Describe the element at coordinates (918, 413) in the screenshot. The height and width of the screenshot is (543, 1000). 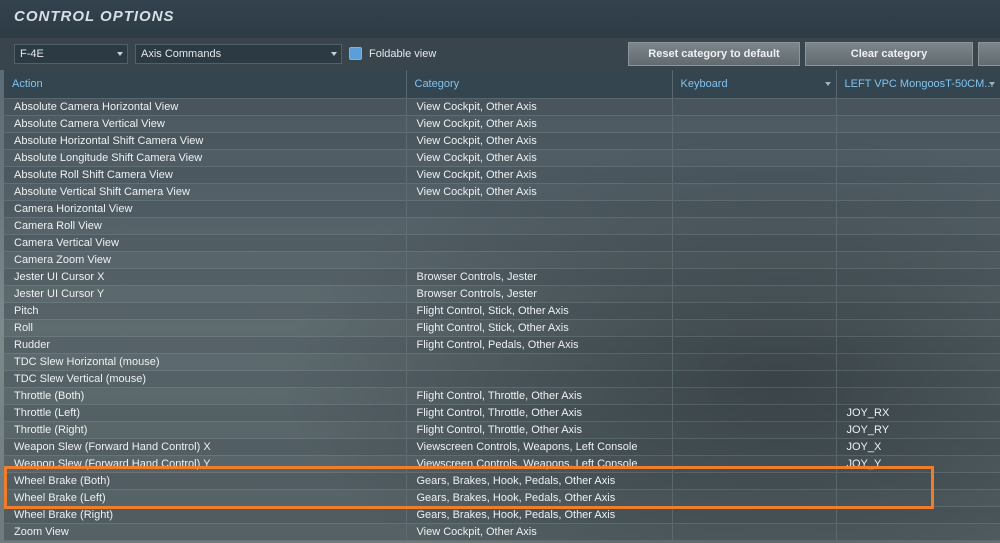
I see `cell-joystick: JOY_RX` at that location.